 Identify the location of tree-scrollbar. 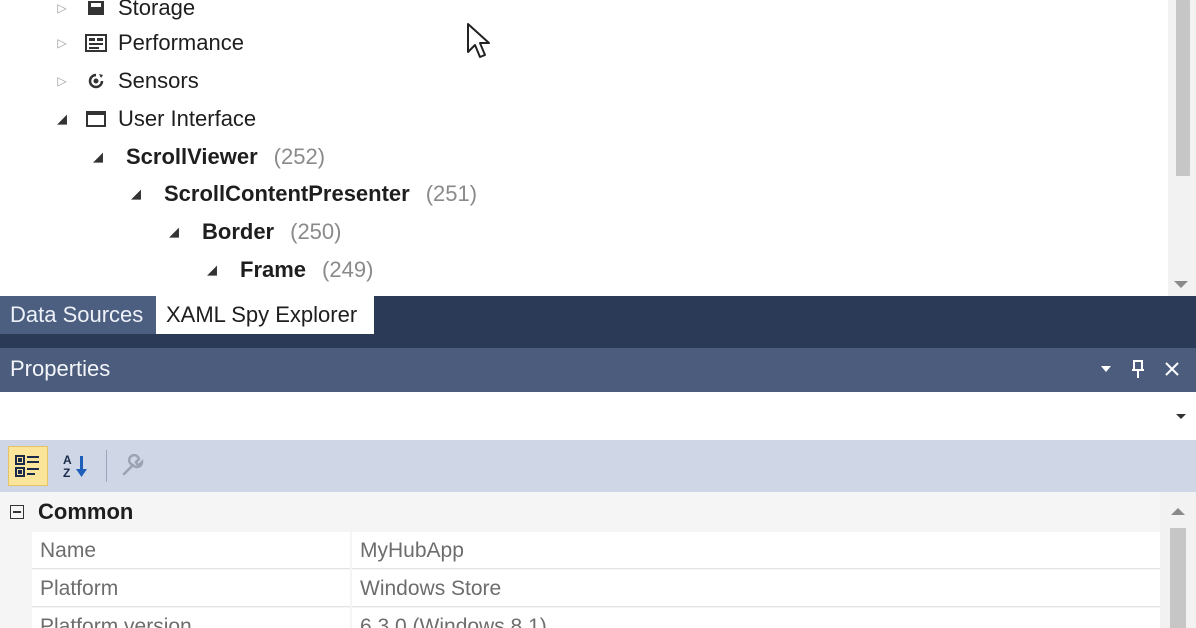
(1182, 148).